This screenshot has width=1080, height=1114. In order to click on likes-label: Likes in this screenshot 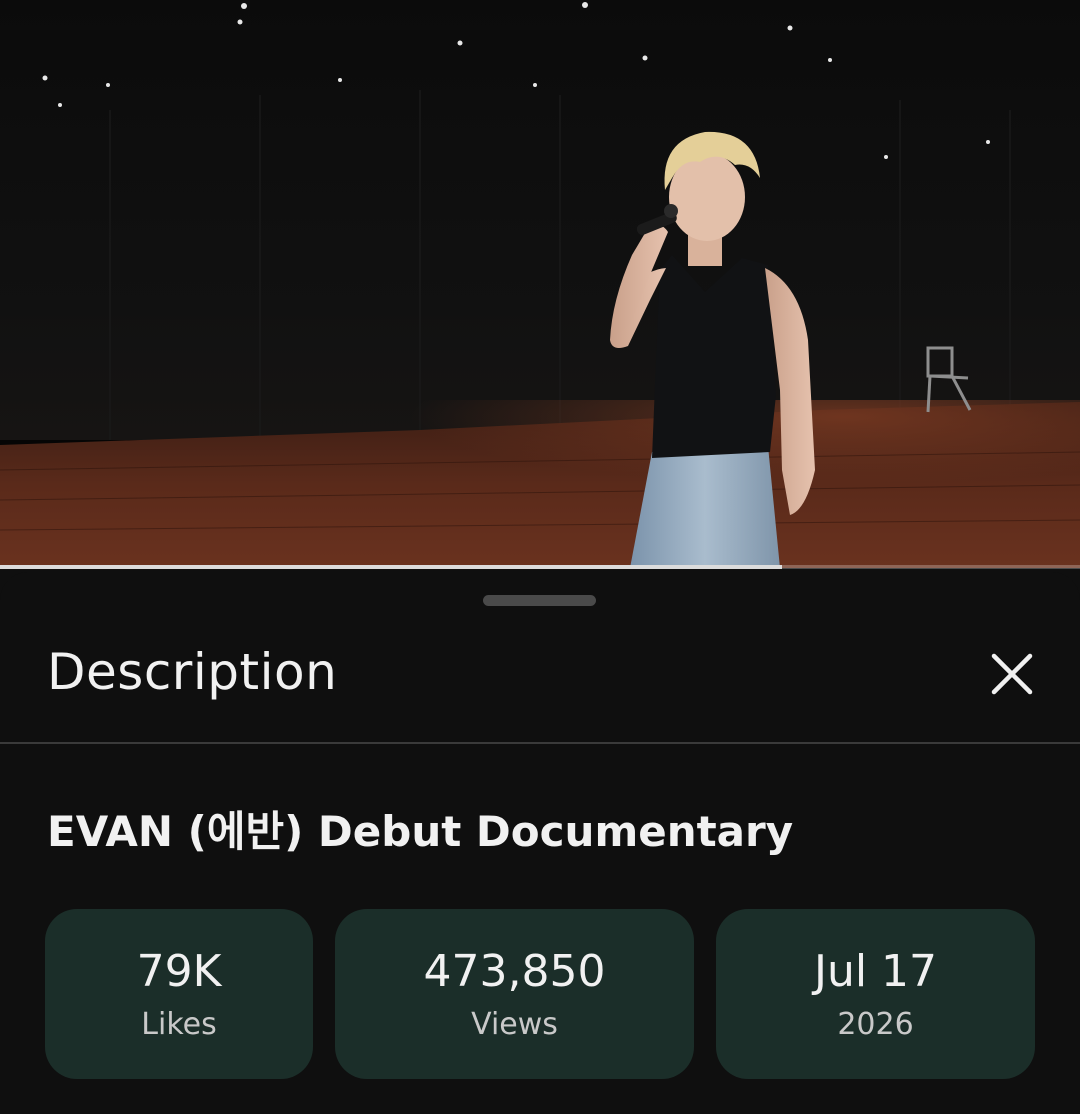, I will do `click(179, 1024)`.